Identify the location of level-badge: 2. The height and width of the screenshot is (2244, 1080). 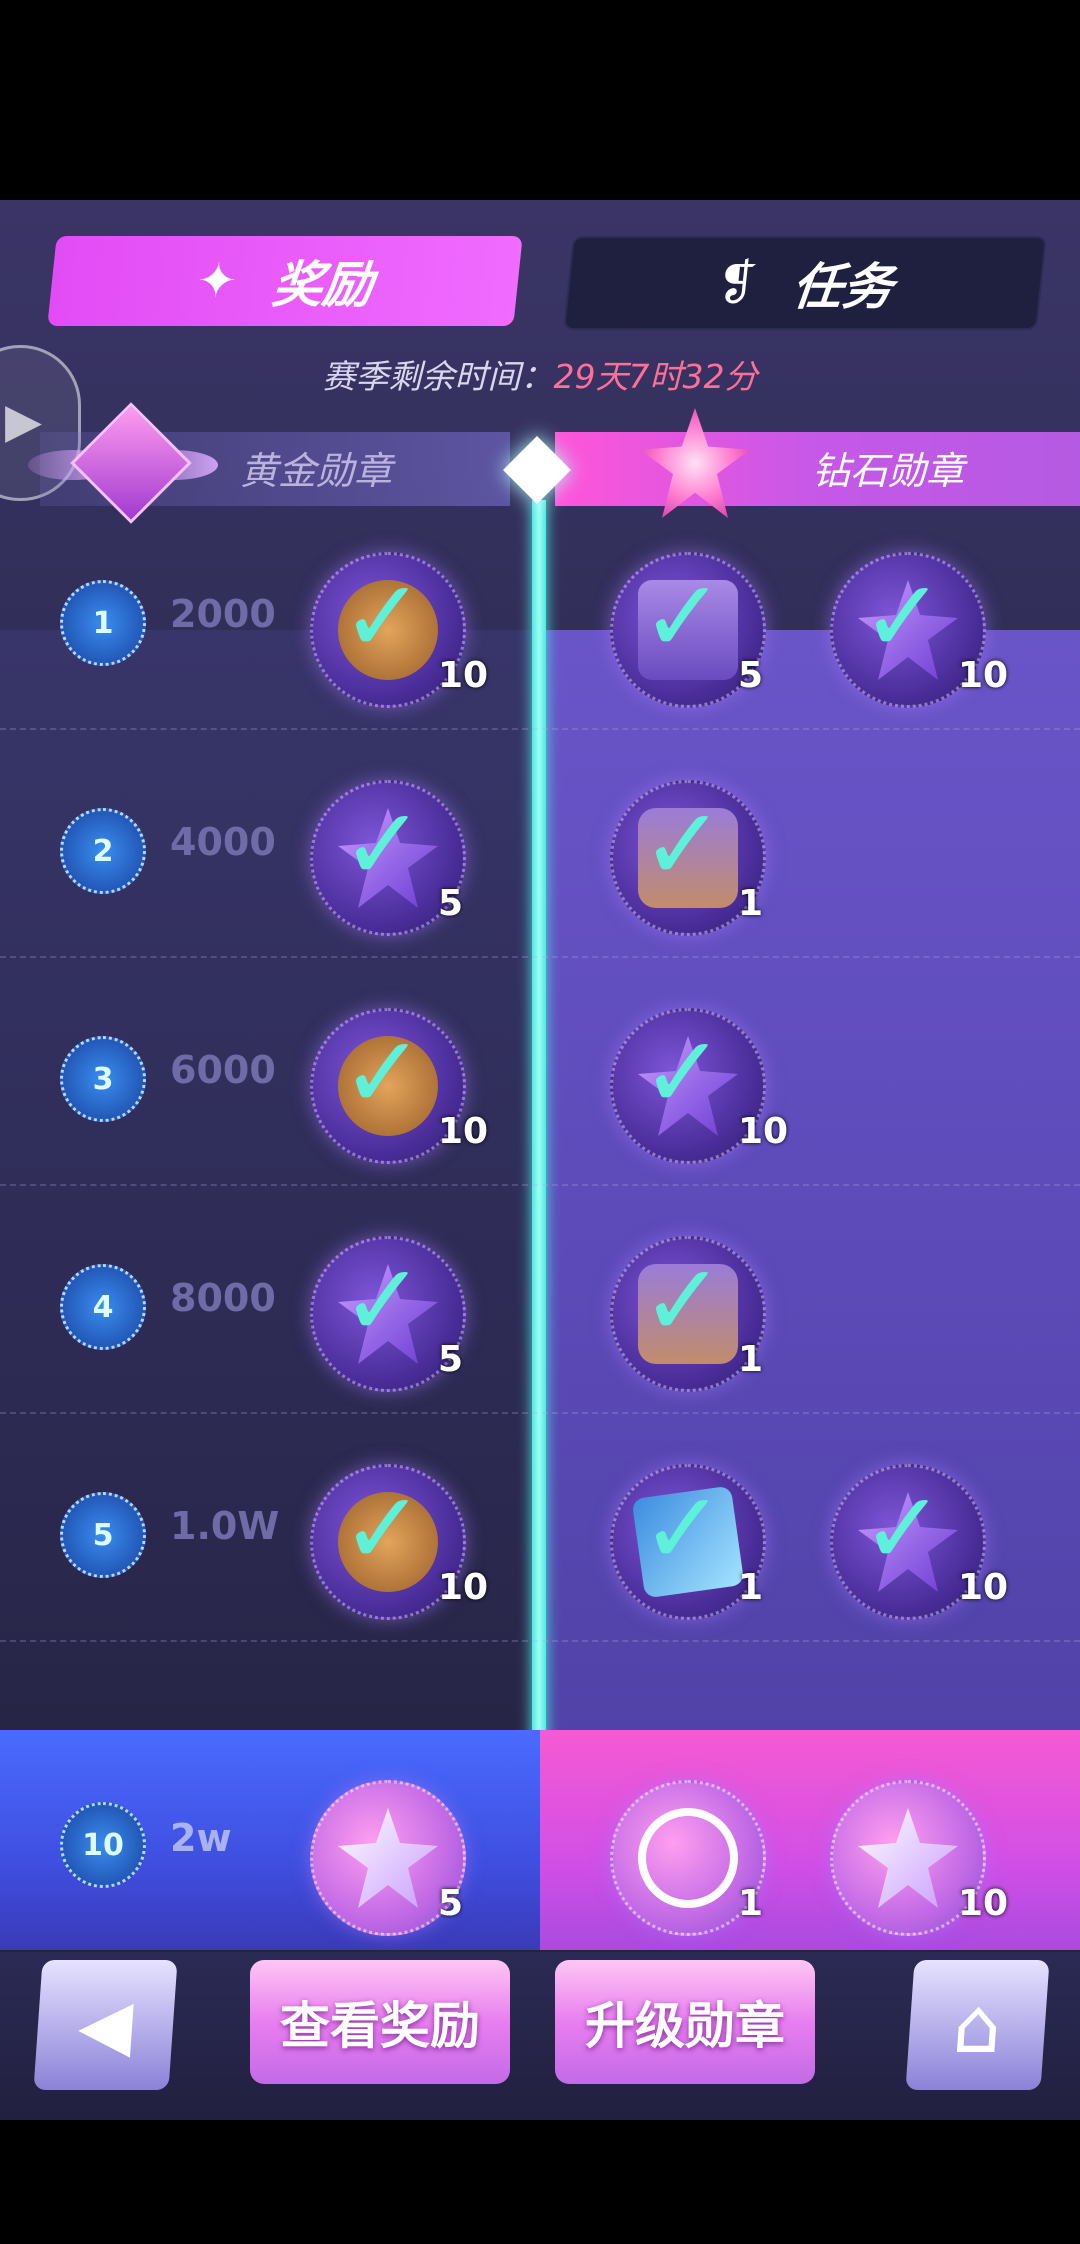
(103, 851).